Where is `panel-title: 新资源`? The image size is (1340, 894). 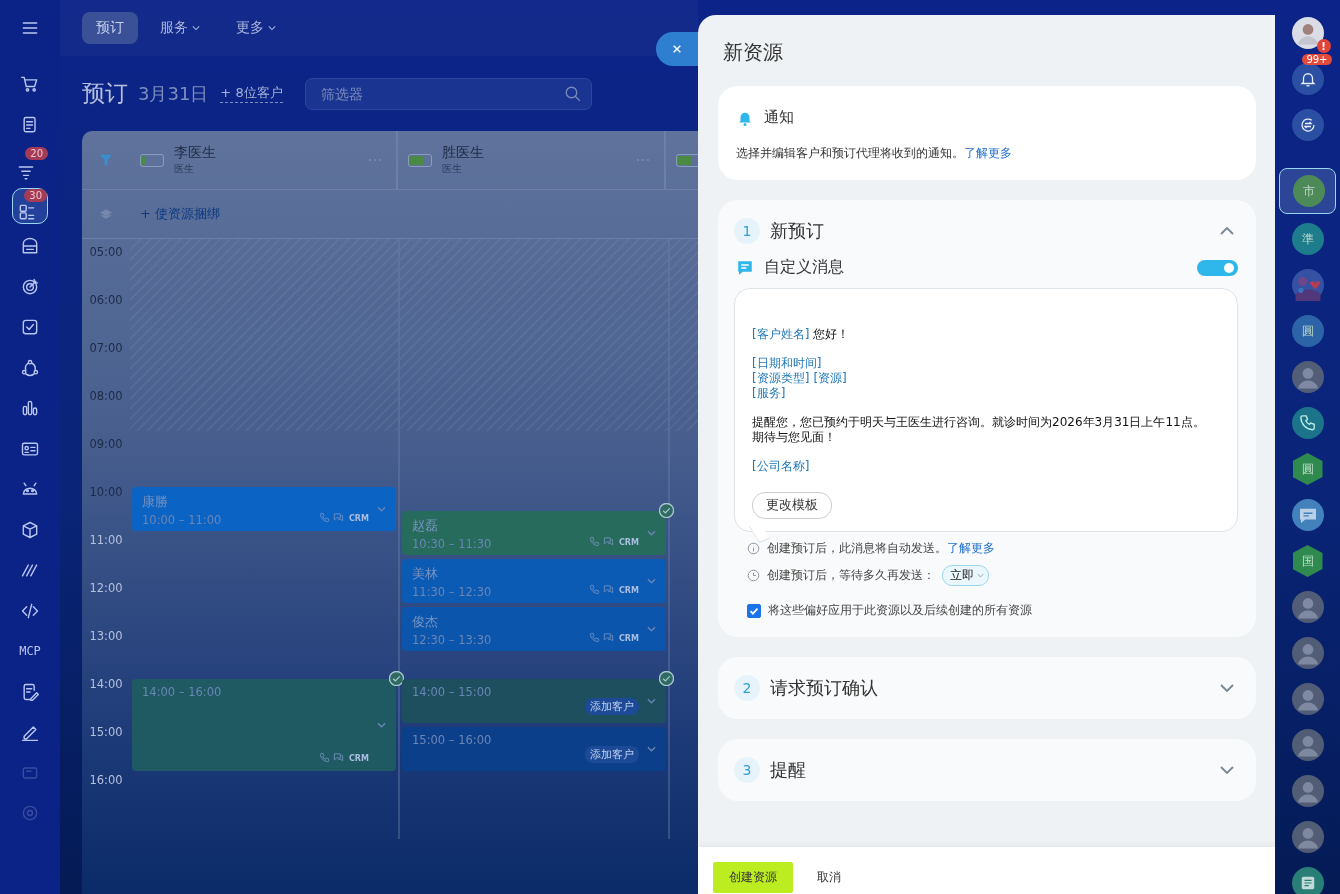 panel-title: 新资源 is located at coordinates (753, 52).